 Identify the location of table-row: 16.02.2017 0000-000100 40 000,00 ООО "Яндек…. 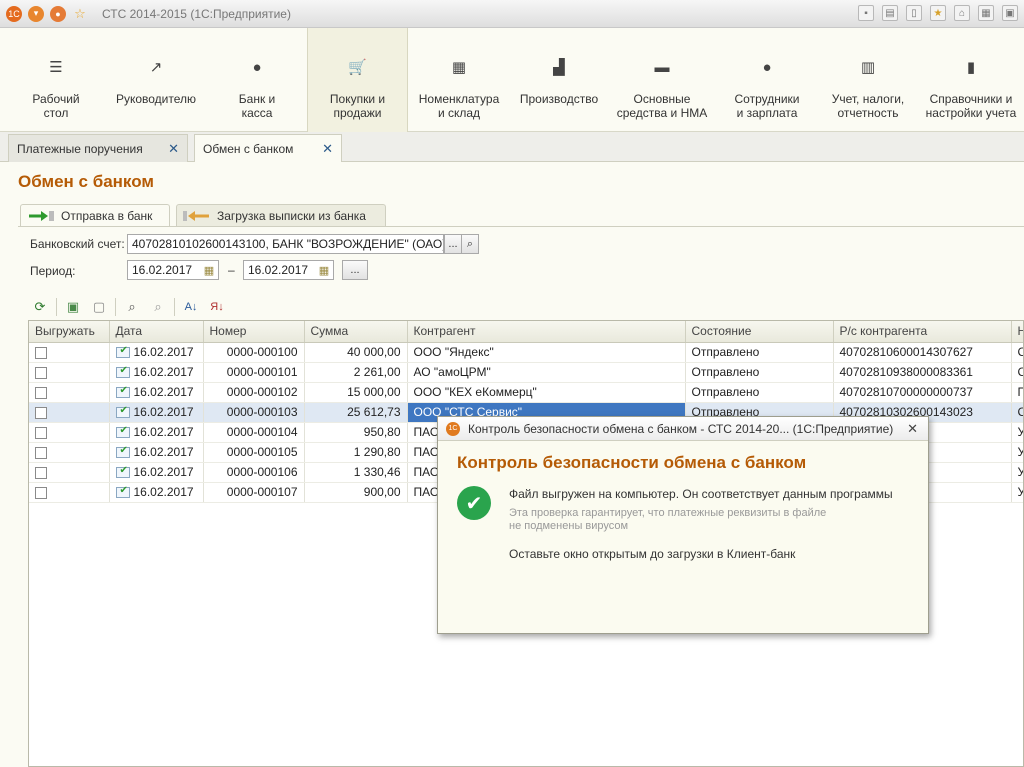
(526, 352).